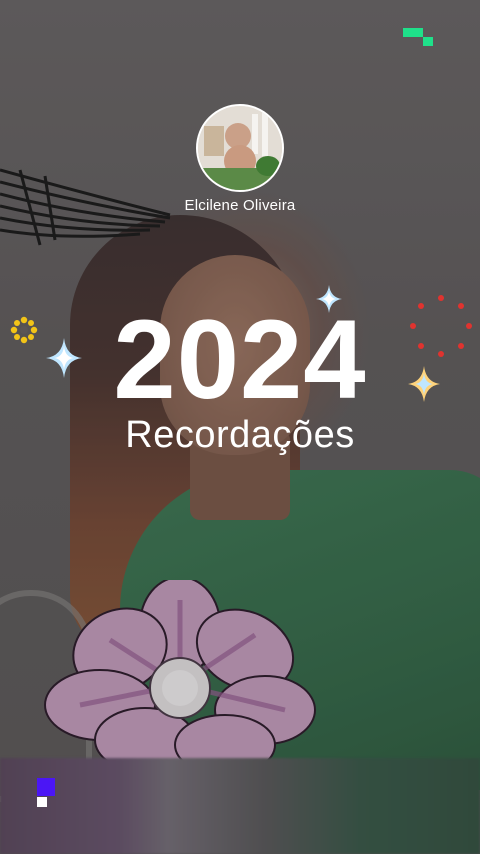  What do you see at coordinates (240, 205) in the screenshot?
I see `profile-name: Elcilene Oliveira` at bounding box center [240, 205].